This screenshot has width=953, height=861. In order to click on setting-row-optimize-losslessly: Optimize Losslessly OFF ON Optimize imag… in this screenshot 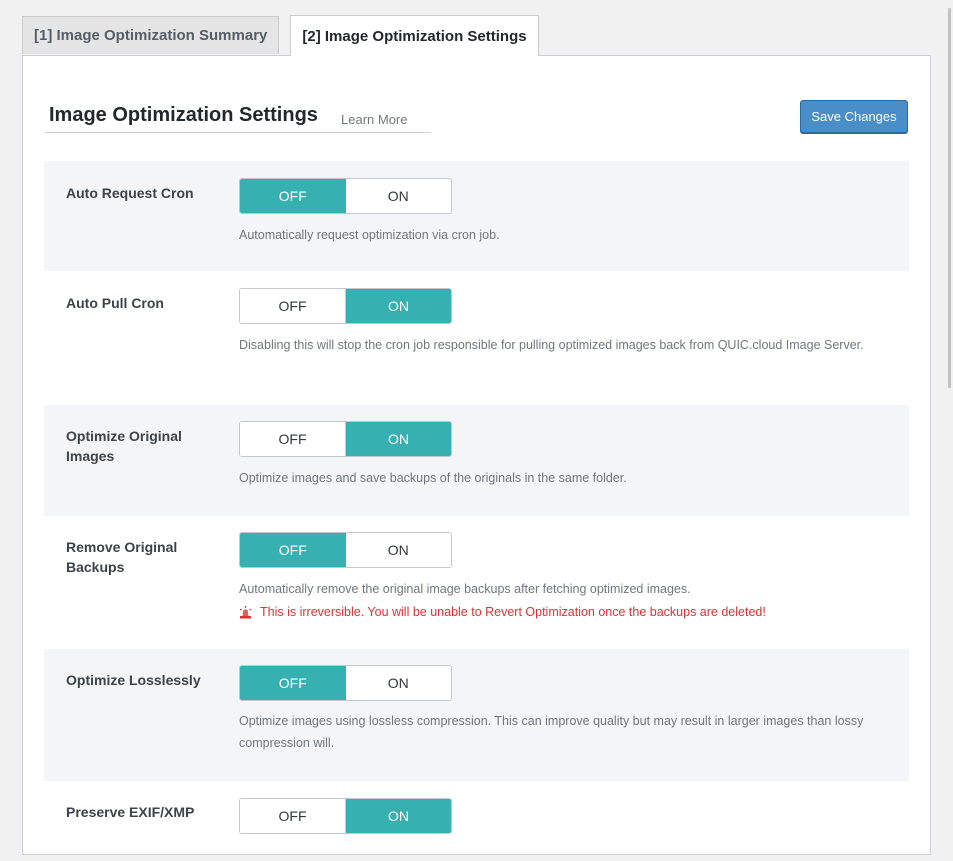, I will do `click(476, 715)`.